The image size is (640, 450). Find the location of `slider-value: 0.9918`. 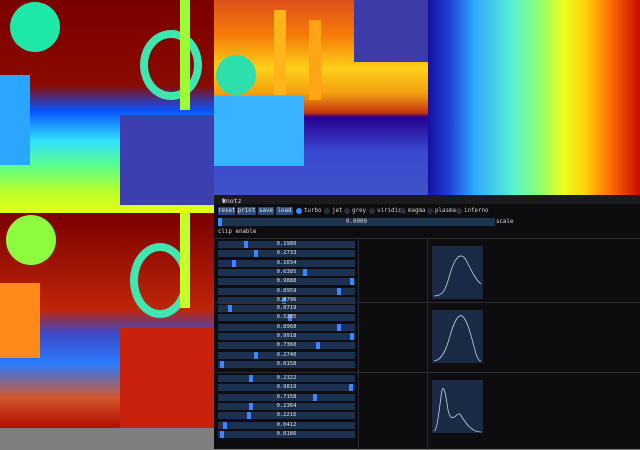

slider-value: 0.9918 is located at coordinates (286, 335).